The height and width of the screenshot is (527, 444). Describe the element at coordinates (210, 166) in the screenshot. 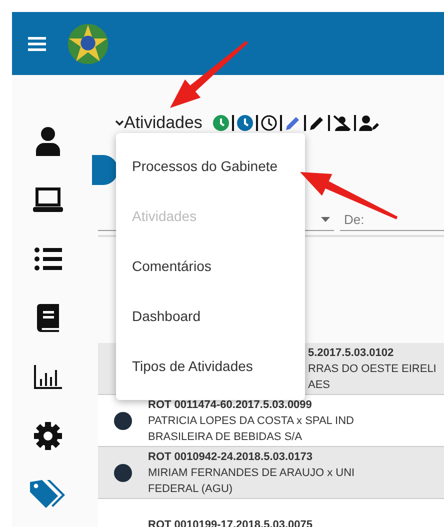

I see `menu-item: Processos do Gabinete` at that location.